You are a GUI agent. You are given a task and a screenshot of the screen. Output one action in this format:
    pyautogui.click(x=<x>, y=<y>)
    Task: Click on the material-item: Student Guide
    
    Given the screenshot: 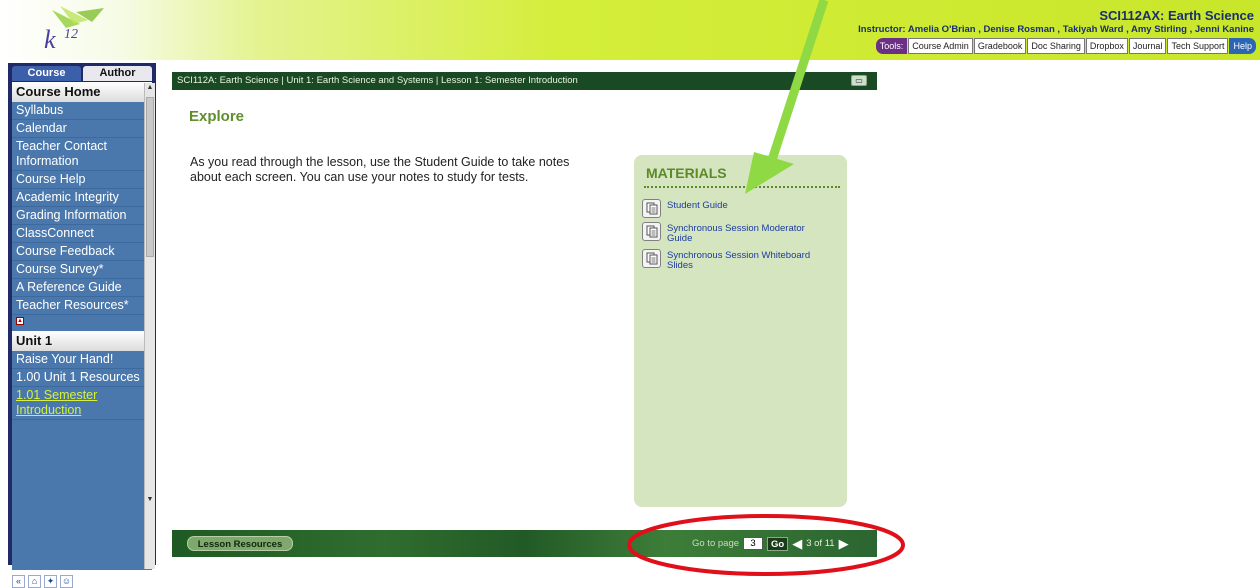 What is the action you would take?
    pyautogui.click(x=729, y=208)
    